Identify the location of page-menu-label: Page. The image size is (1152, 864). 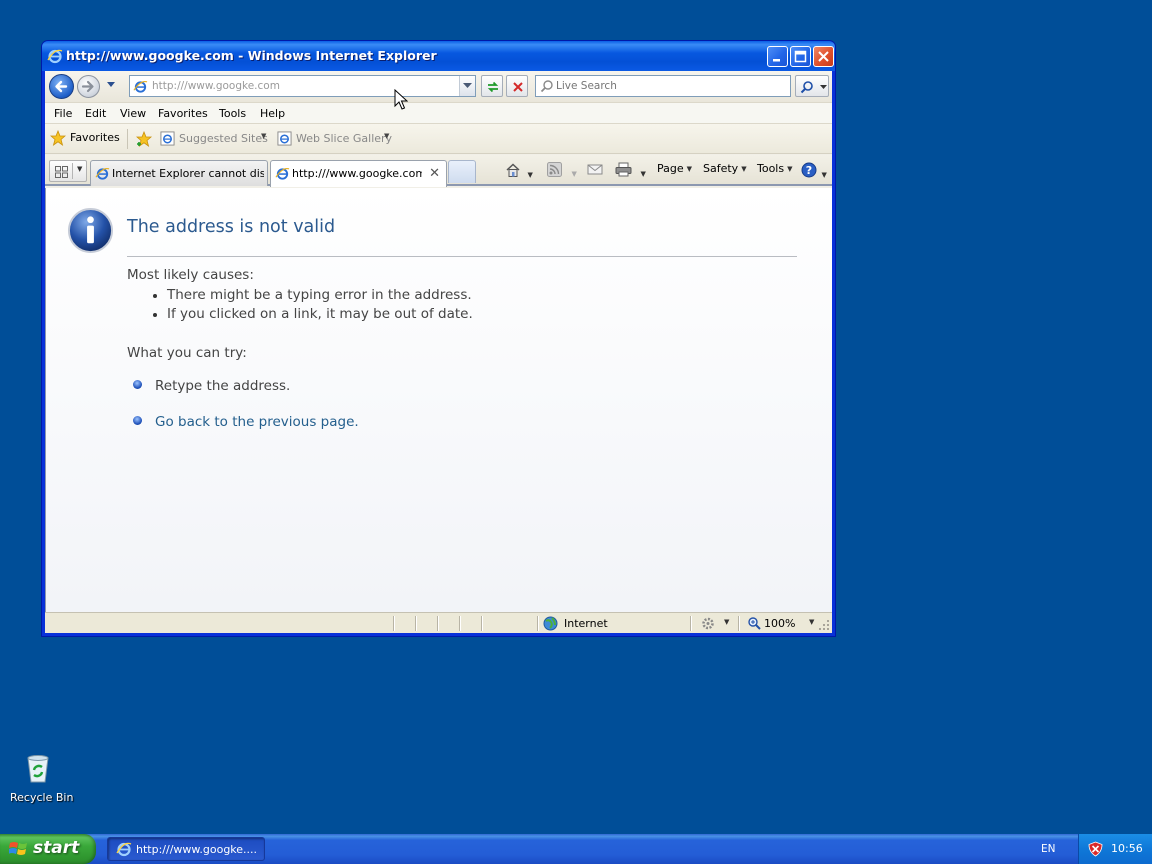
(670, 168).